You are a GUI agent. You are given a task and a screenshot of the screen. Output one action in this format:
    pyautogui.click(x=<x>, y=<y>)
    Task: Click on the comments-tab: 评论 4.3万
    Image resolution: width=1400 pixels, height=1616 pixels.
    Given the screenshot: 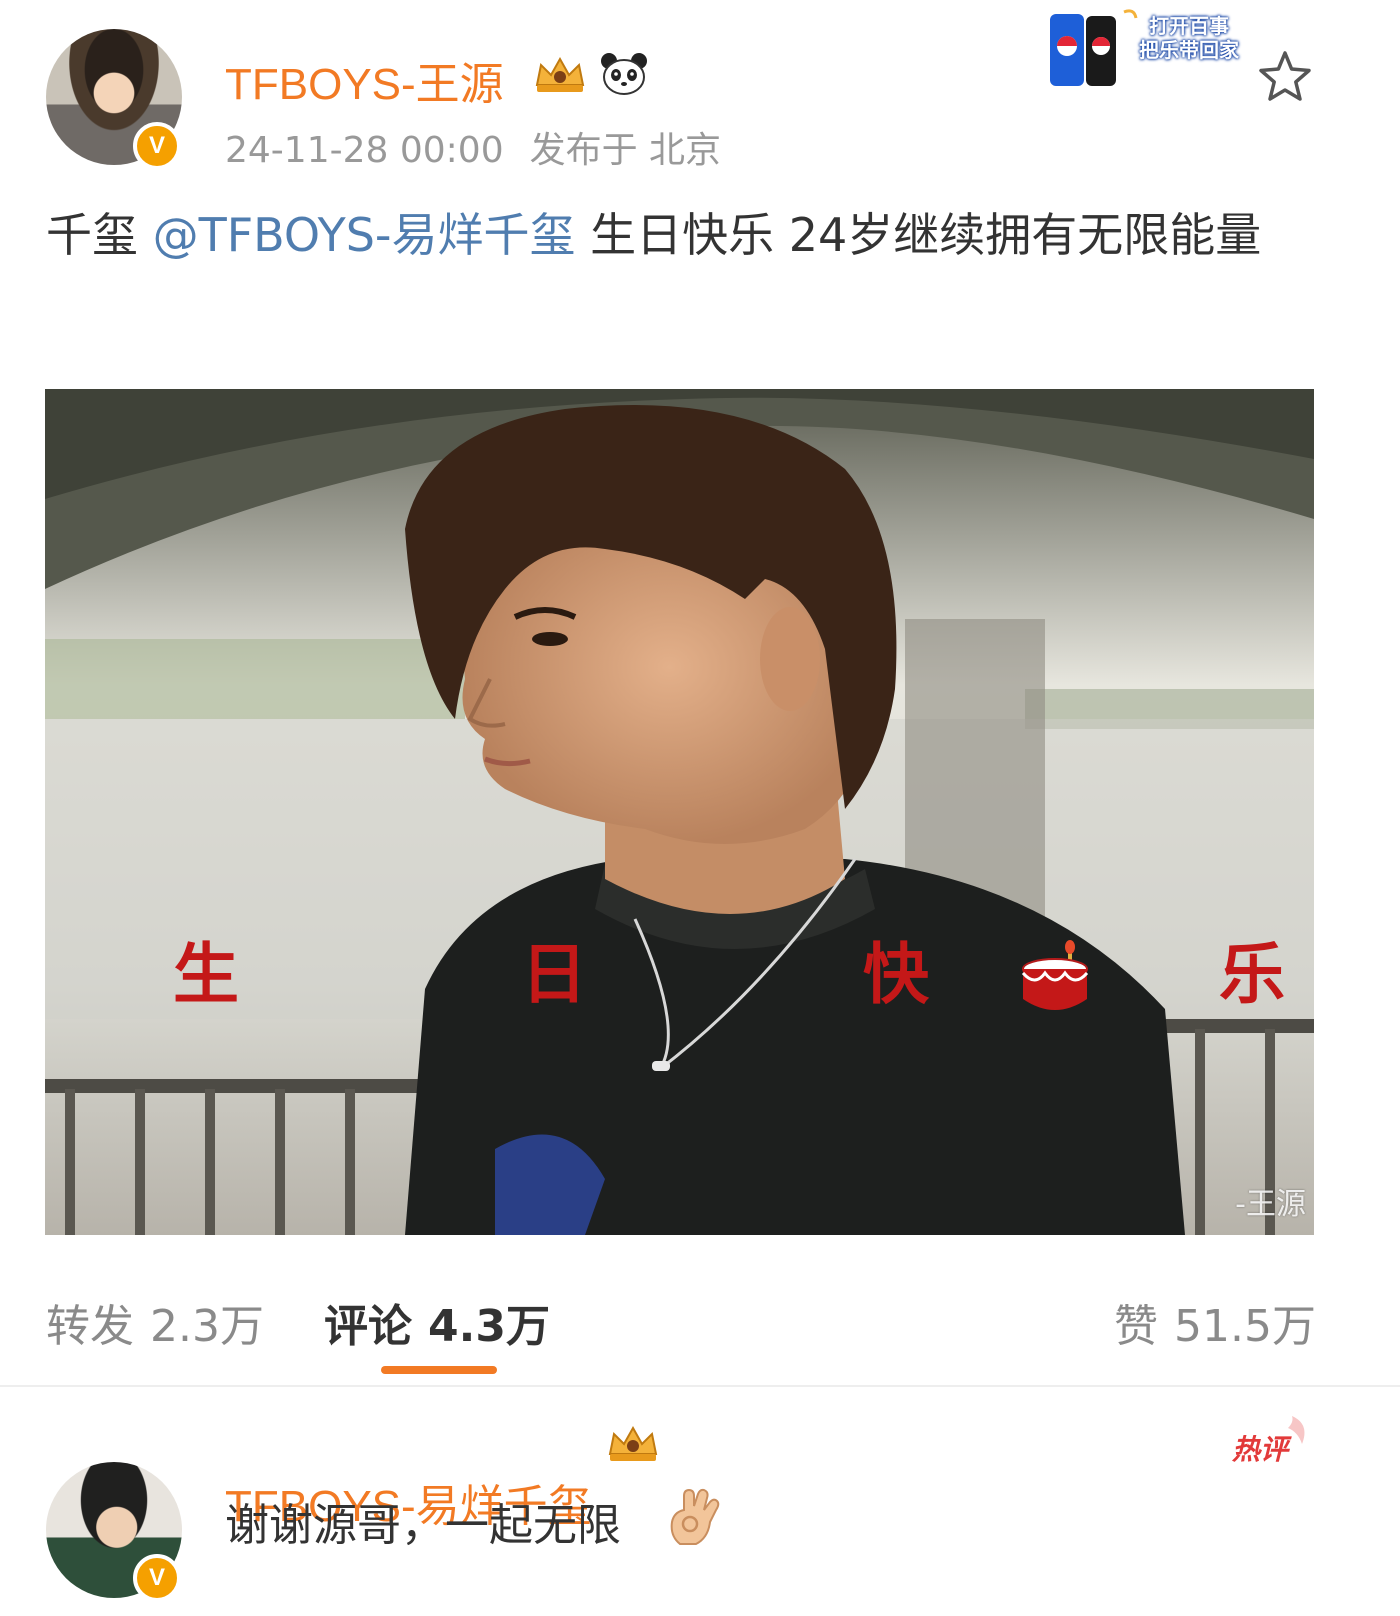 What is the action you would take?
    pyautogui.click(x=437, y=1322)
    